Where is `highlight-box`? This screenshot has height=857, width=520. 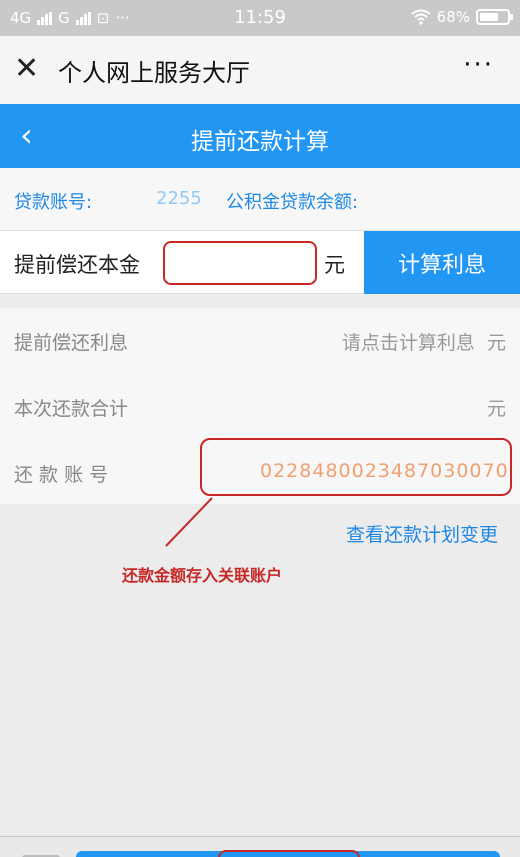
highlight-box is located at coordinates (289, 853).